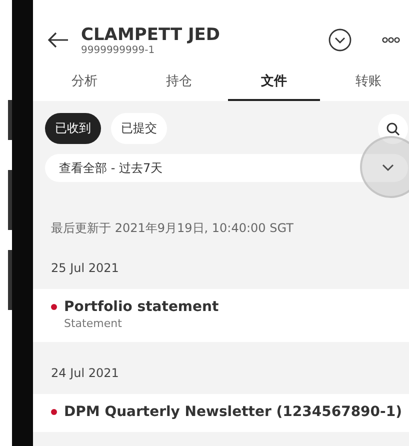  Describe the element at coordinates (141, 307) in the screenshot. I see `document-title: Portfolio statement` at that location.